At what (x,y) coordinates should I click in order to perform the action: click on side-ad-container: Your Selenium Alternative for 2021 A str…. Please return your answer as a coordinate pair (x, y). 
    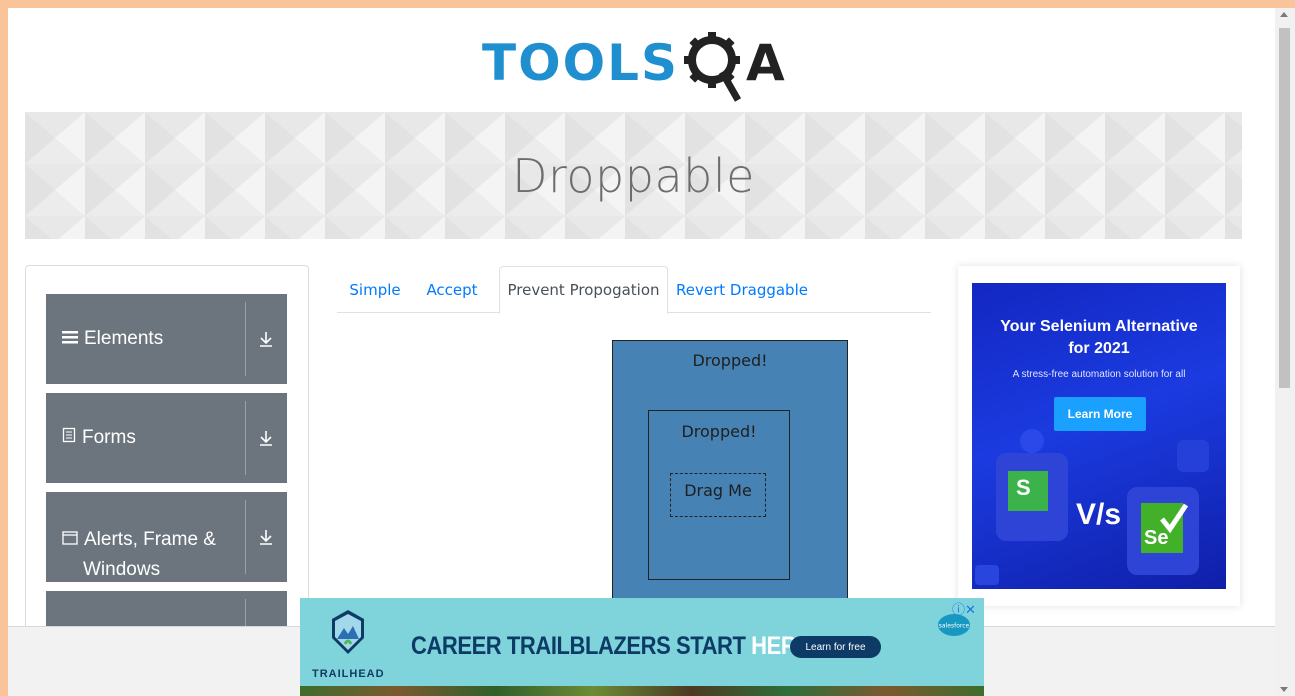
    Looking at the image, I should click on (1099, 436).